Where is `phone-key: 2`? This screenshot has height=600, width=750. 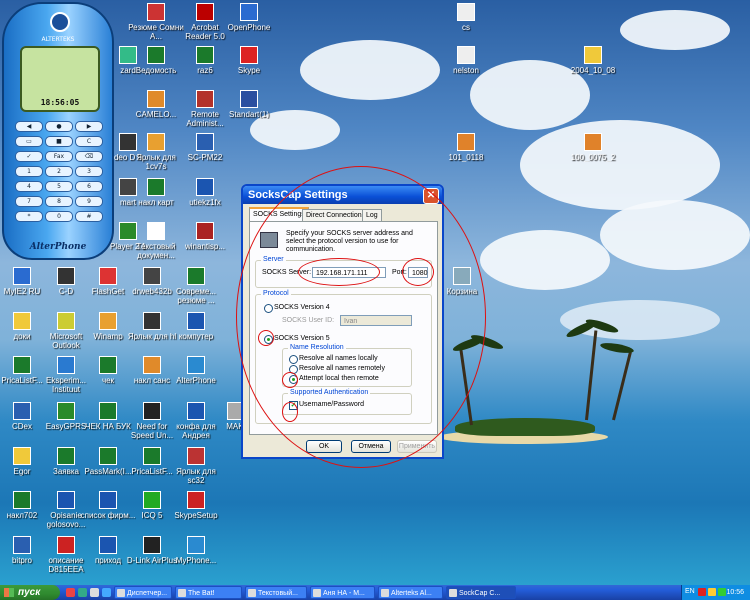 phone-key: 2 is located at coordinates (59, 171).